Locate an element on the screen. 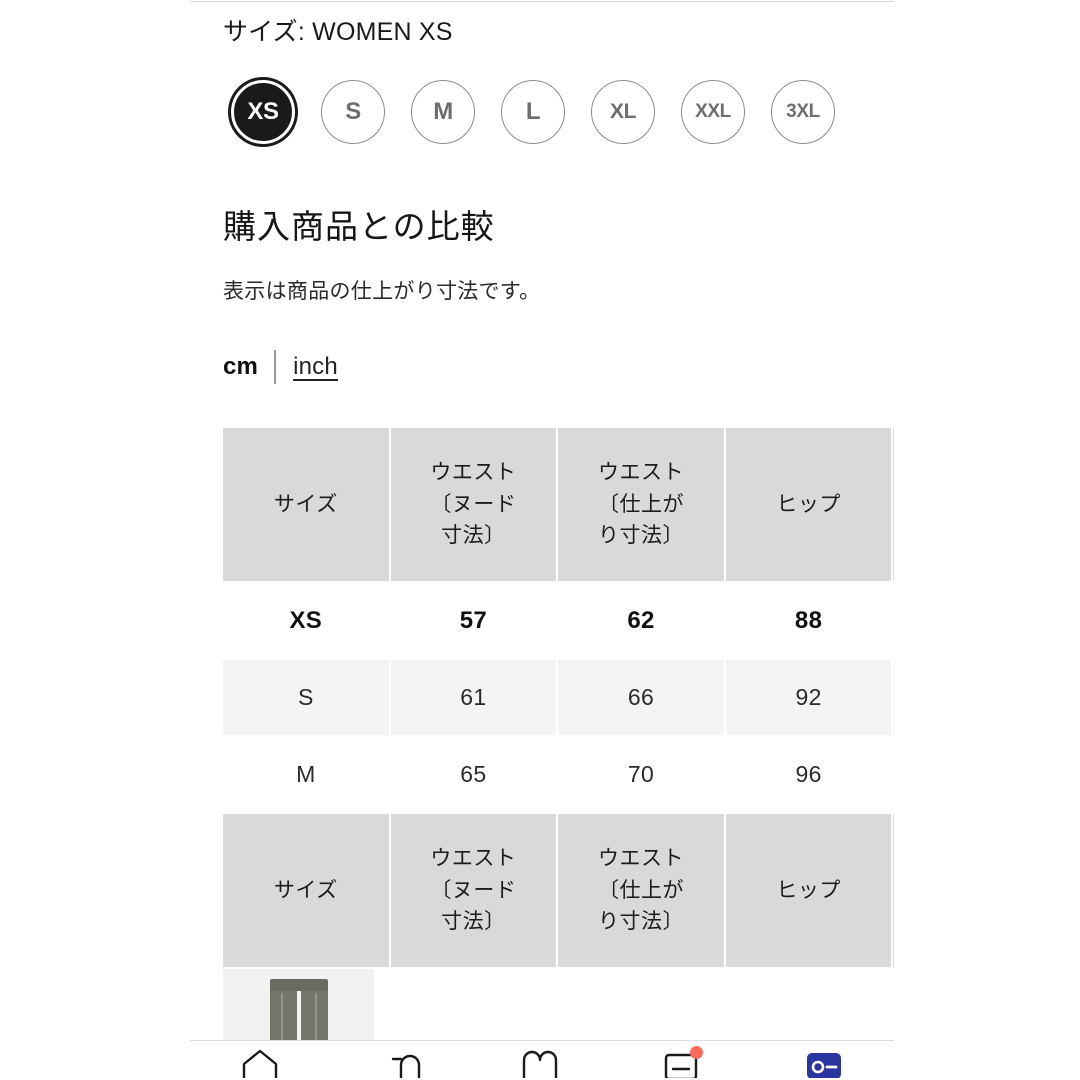  cell-waist-finished: 62 is located at coordinates (641, 621).